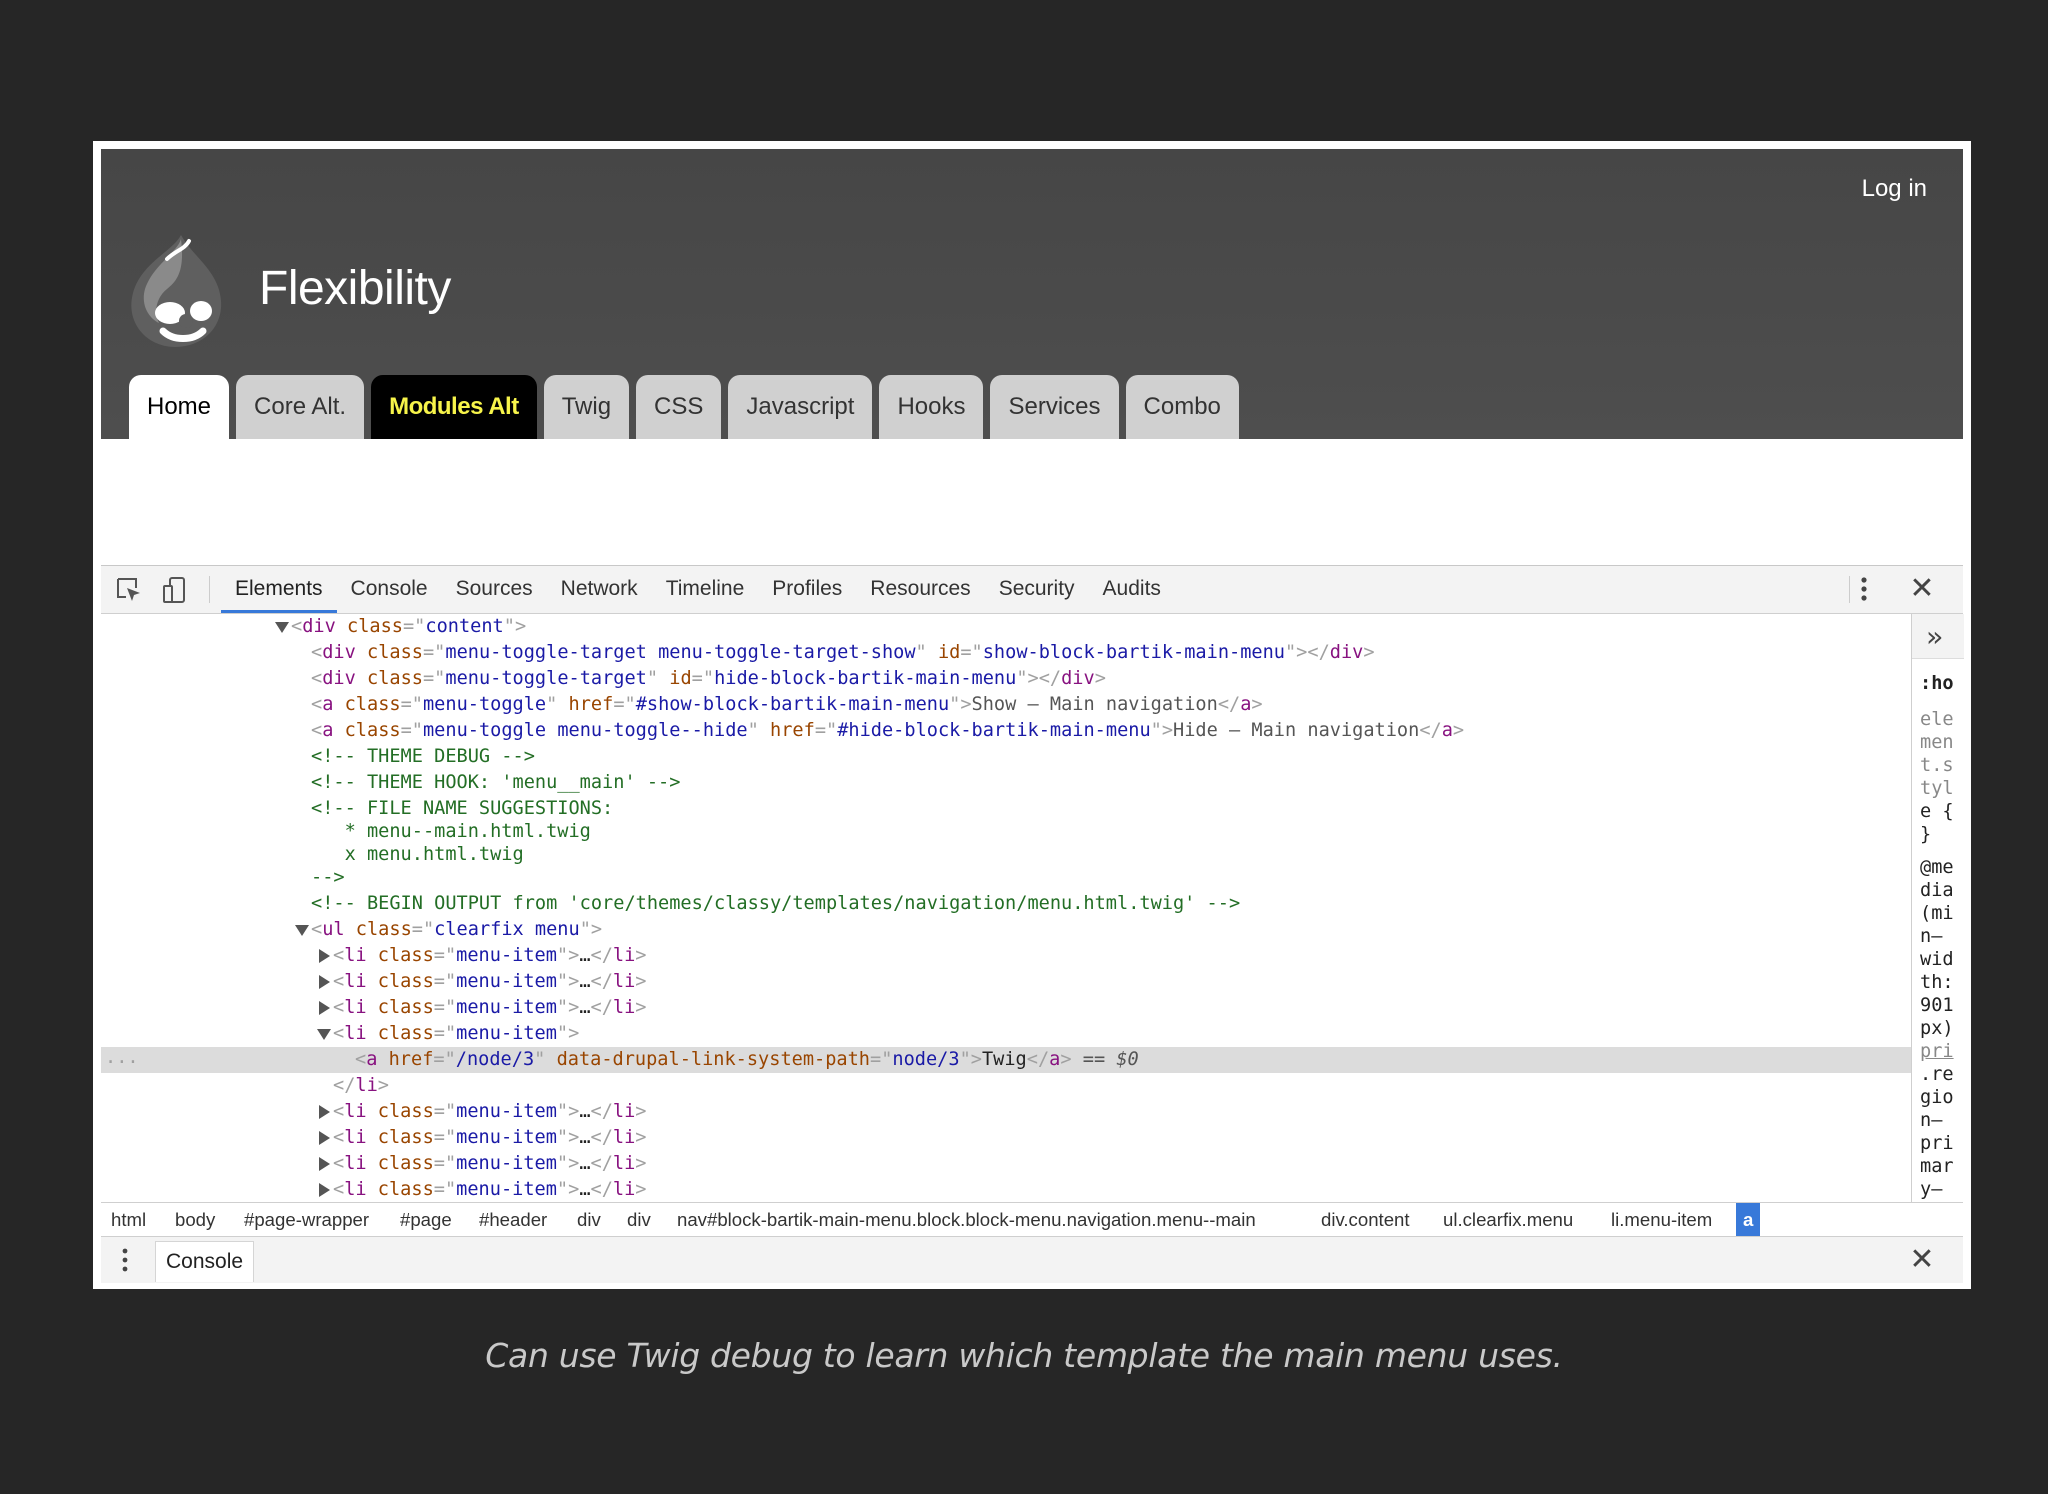 This screenshot has width=2048, height=1494. I want to click on style-line: gio, so click(1937, 1097).